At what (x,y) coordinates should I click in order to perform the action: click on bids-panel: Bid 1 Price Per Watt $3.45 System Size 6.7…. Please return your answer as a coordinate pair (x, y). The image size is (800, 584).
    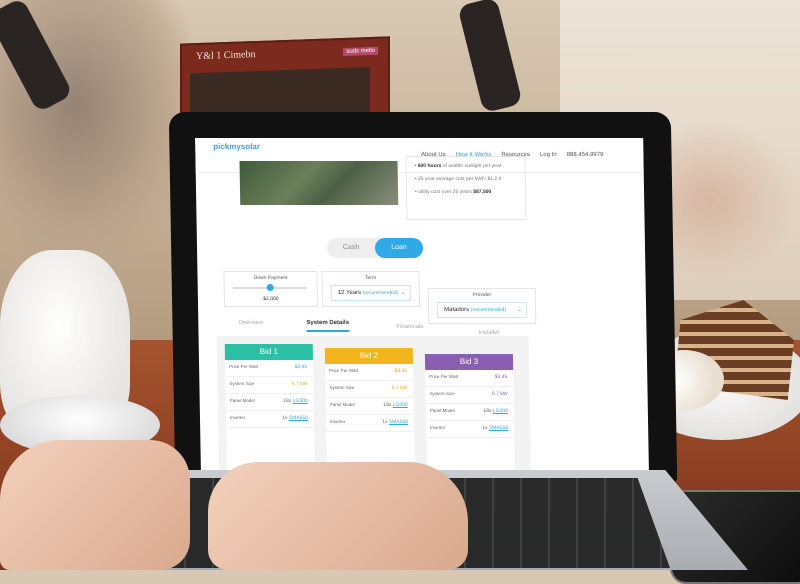
    Looking at the image, I should click on (374, 403).